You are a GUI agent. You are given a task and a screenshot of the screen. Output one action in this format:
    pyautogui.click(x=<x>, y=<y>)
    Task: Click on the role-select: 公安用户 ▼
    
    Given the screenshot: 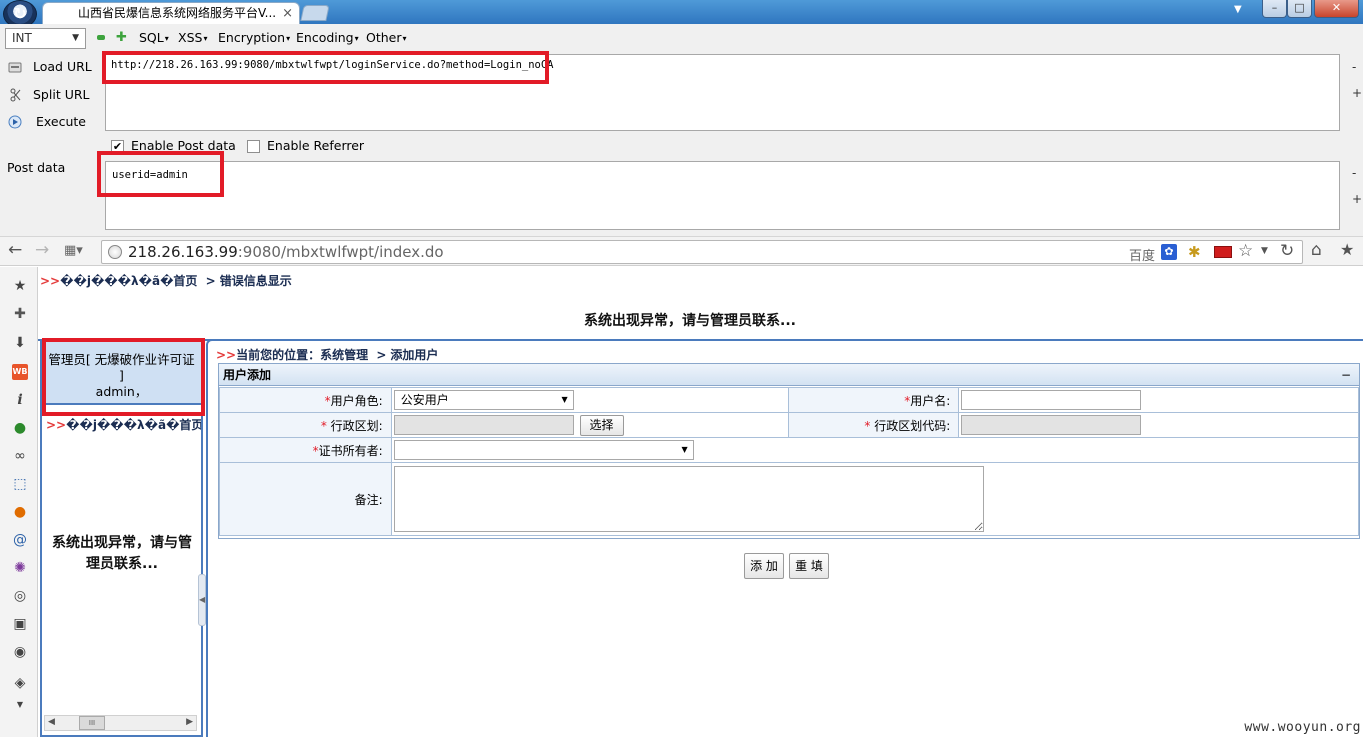 What is the action you would take?
    pyautogui.click(x=483, y=400)
    